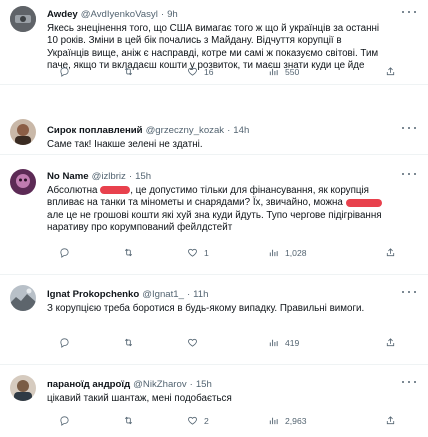 The width and height of the screenshot is (428, 437). I want to click on text-line: Саме так! Інакше зелені не здатні., so click(125, 144).